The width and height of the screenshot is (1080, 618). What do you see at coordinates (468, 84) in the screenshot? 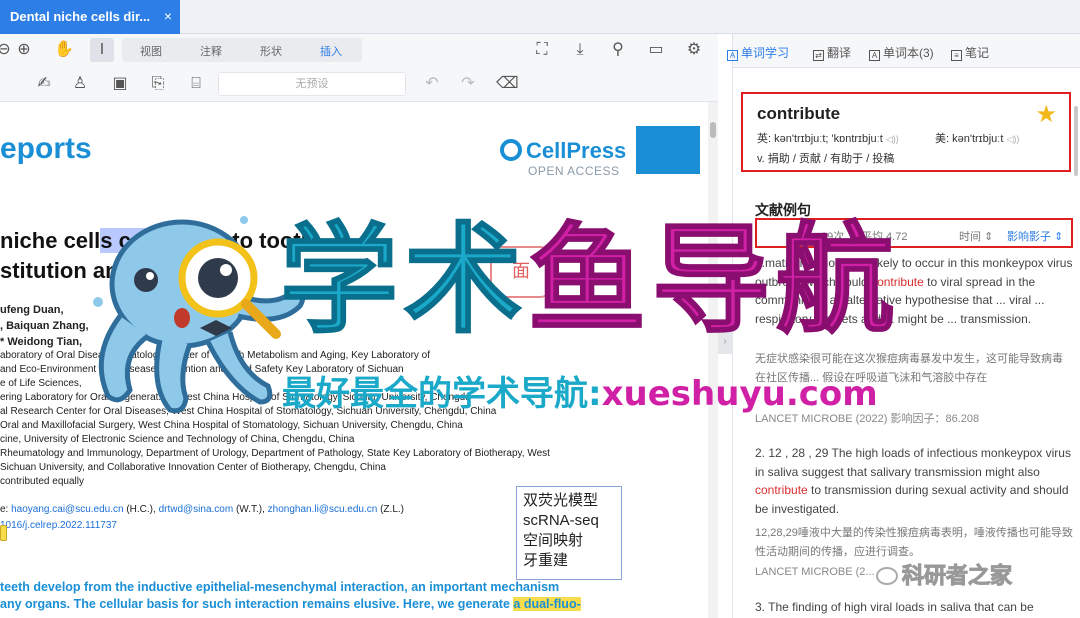
I see `redo-icon: ↷` at bounding box center [468, 84].